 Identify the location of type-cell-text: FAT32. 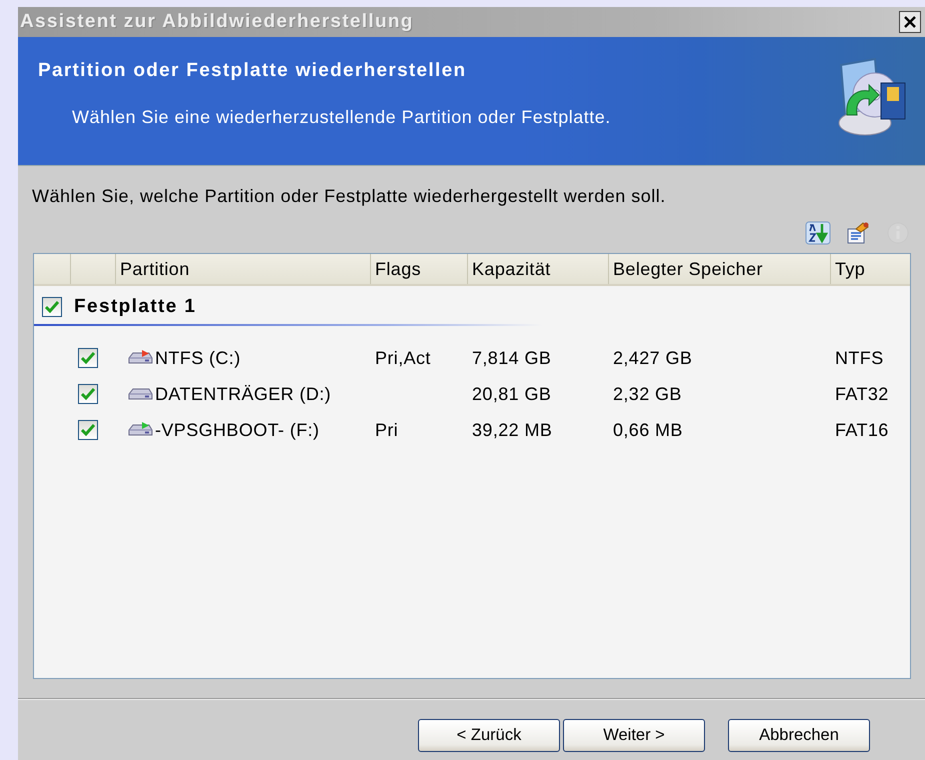
(862, 394).